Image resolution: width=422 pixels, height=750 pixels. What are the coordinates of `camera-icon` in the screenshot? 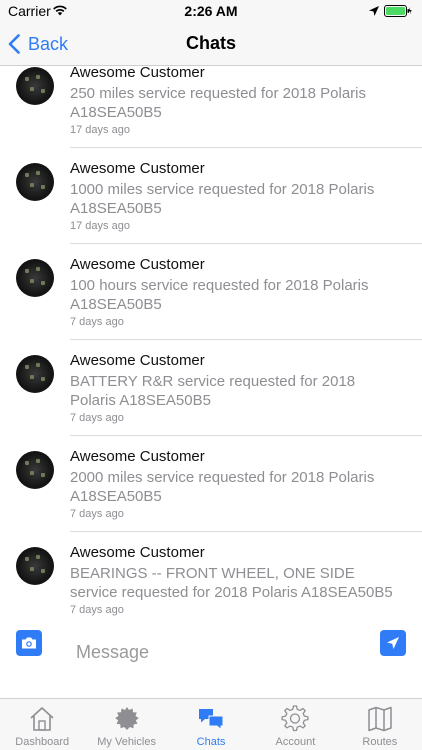 It's located at (29, 643).